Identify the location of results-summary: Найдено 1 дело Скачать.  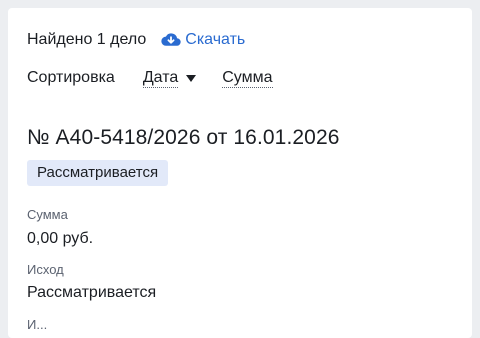
(136, 40).